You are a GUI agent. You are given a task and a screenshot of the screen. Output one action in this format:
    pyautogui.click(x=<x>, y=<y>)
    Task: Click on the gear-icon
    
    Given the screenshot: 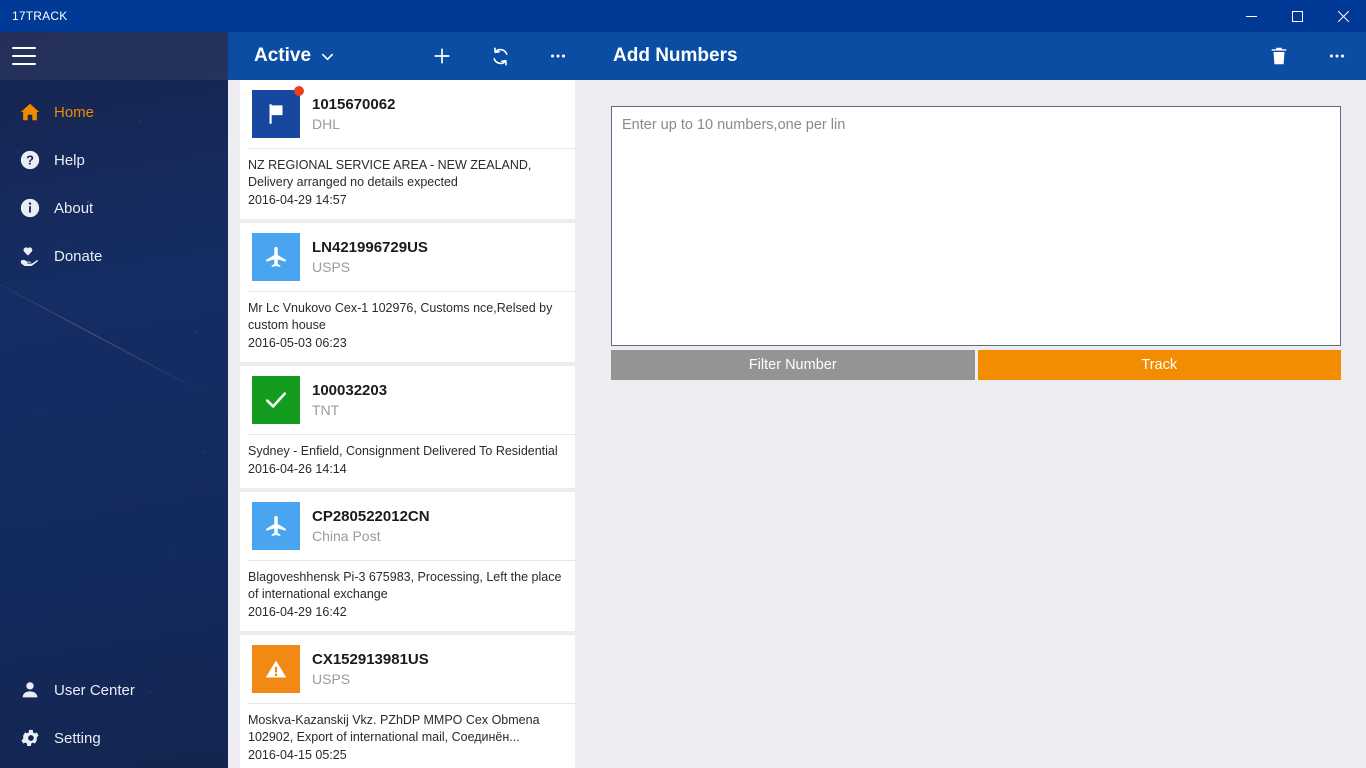 What is the action you would take?
    pyautogui.click(x=30, y=738)
    